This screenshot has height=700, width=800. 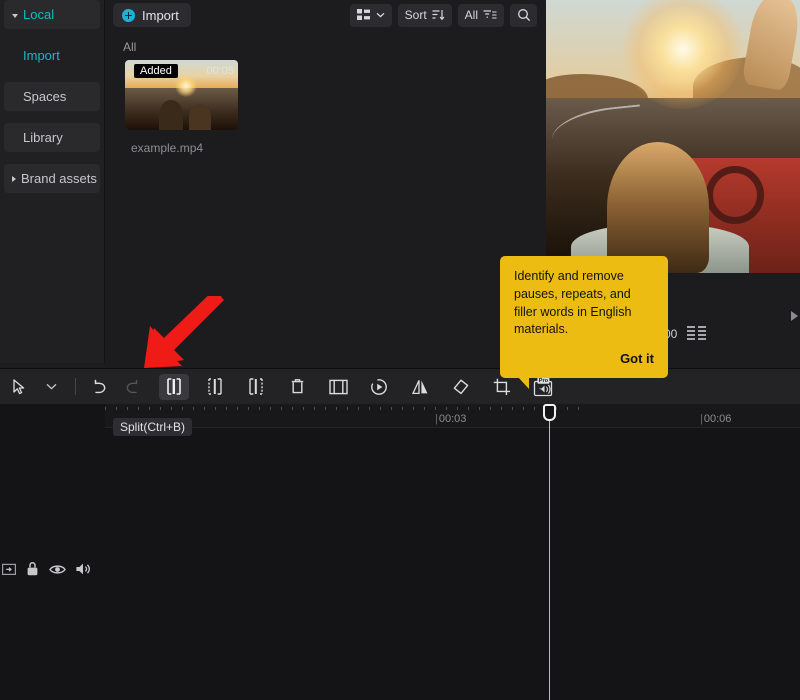 I want to click on trim-start-tool, so click(x=215, y=387).